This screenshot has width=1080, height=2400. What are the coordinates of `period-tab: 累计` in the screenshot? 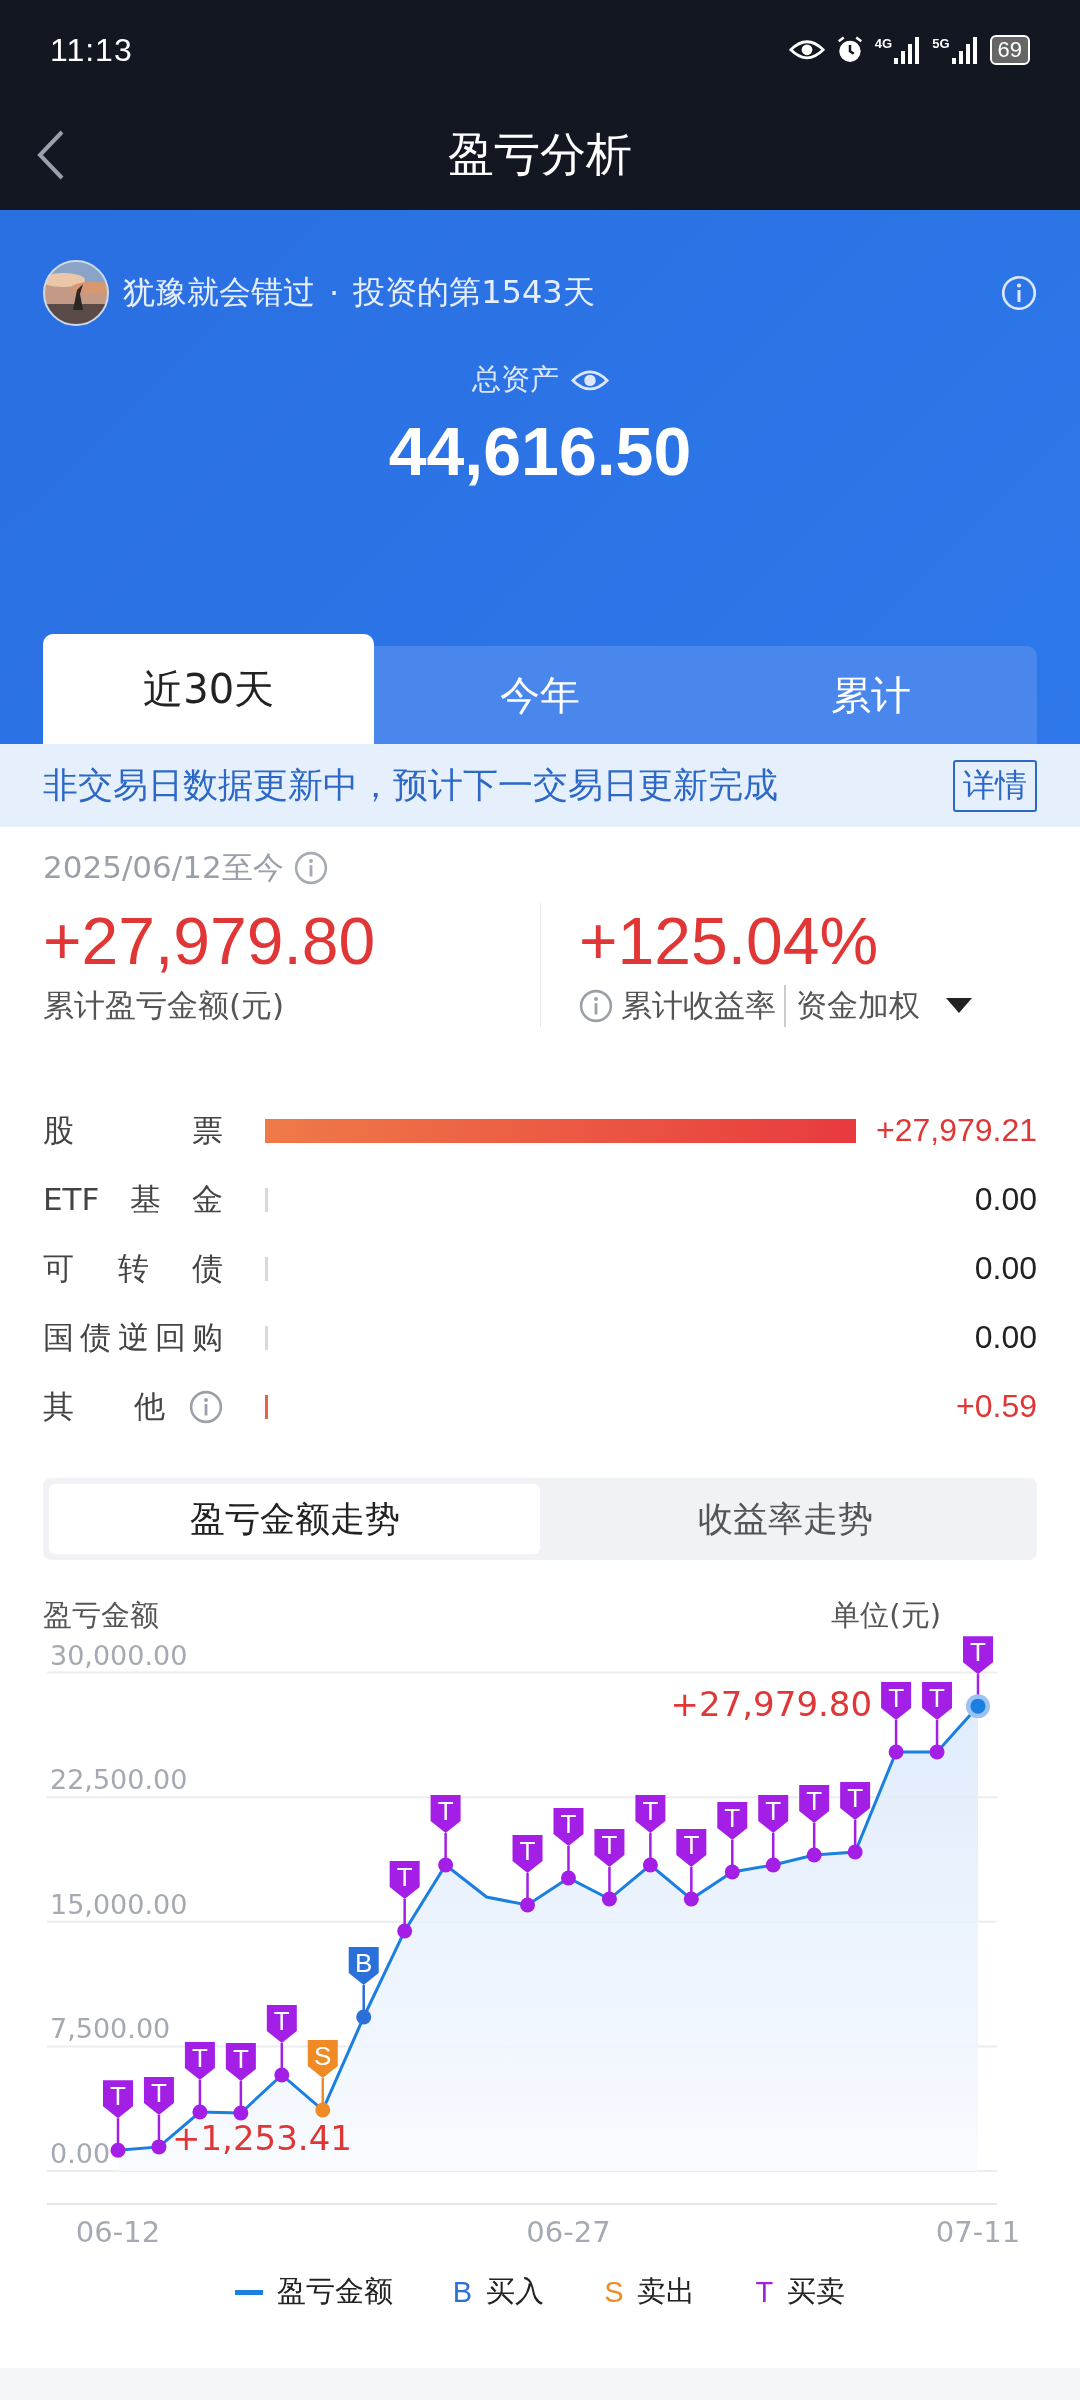 It's located at (871, 695).